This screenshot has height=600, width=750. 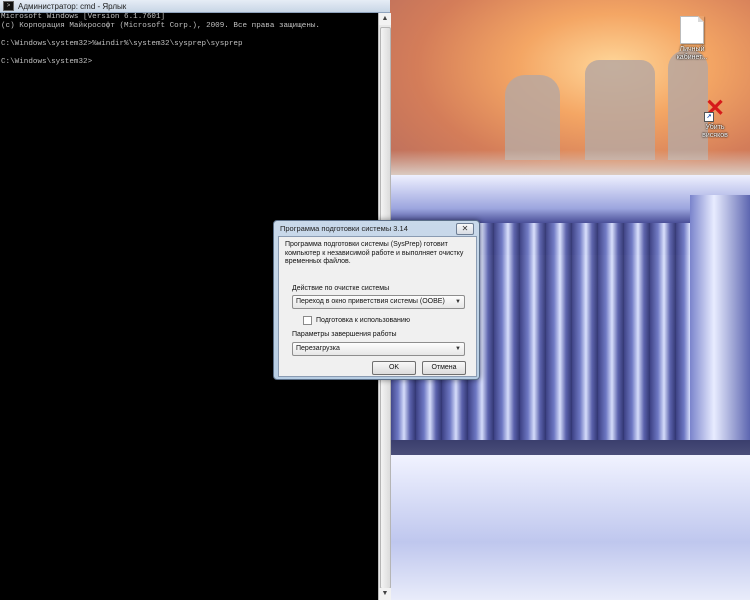 I want to click on ok-button: OK, so click(x=394, y=368).